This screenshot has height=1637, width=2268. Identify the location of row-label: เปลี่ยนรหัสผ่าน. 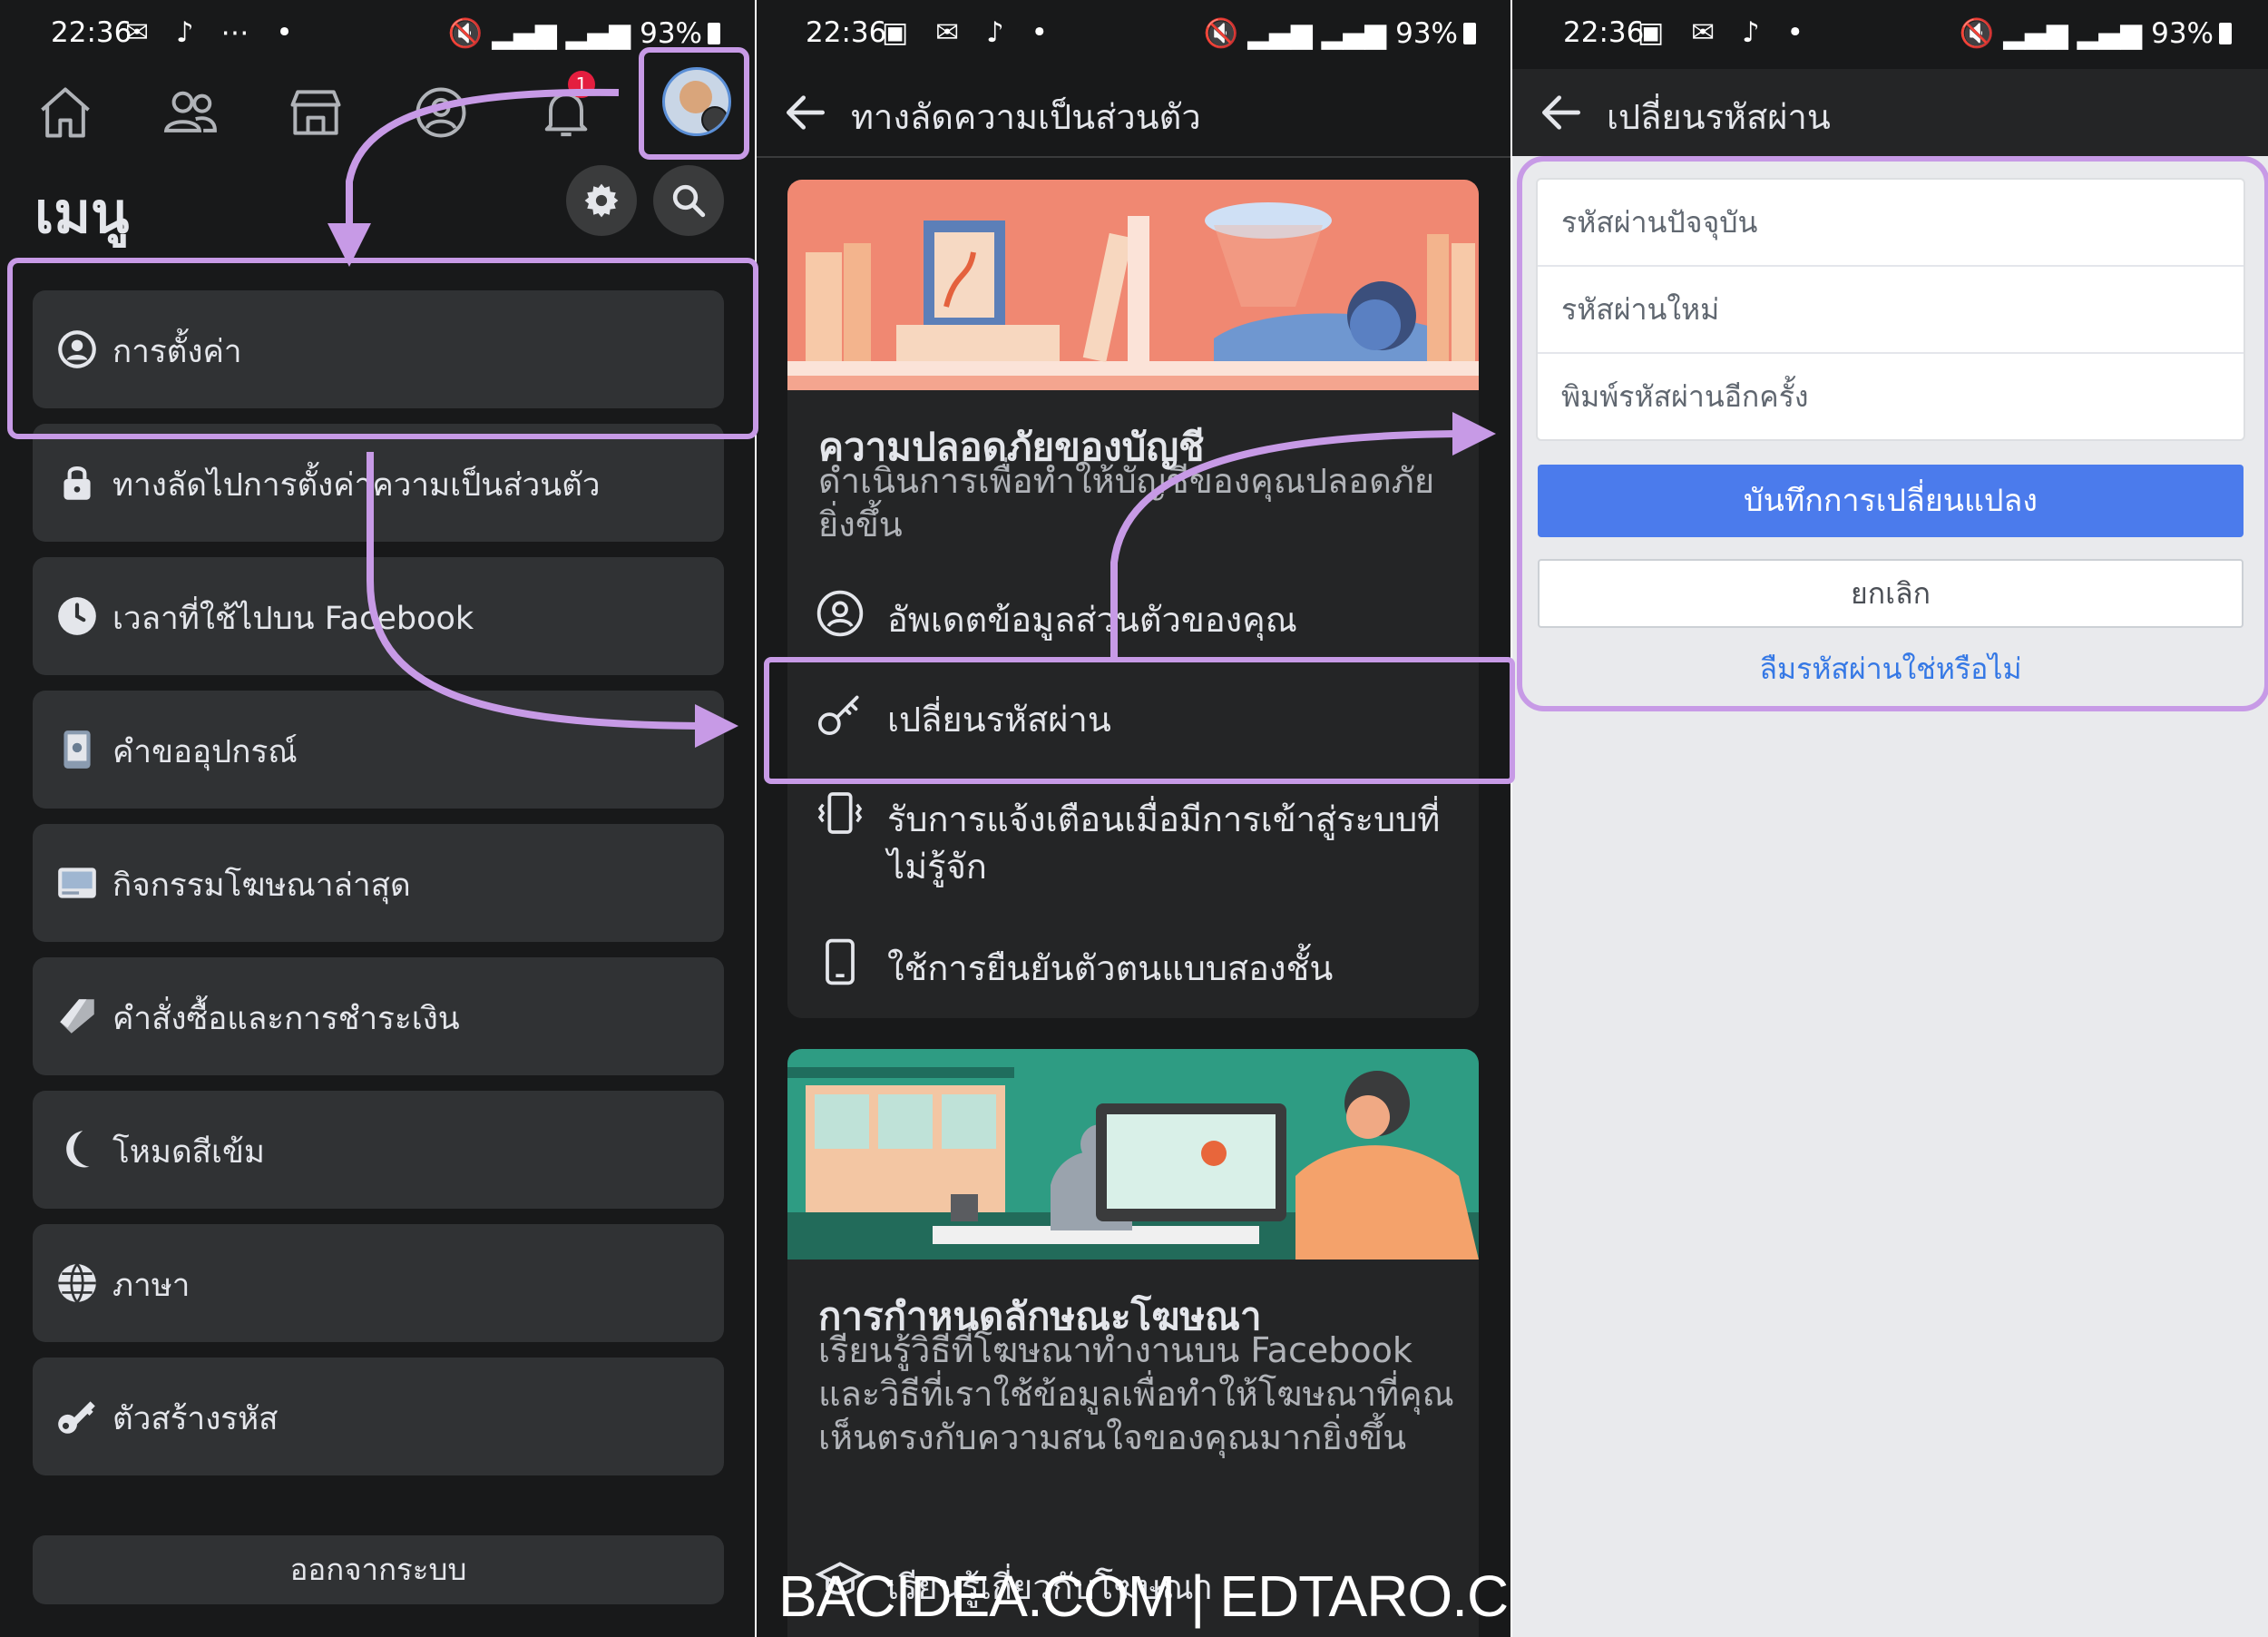
(999, 720).